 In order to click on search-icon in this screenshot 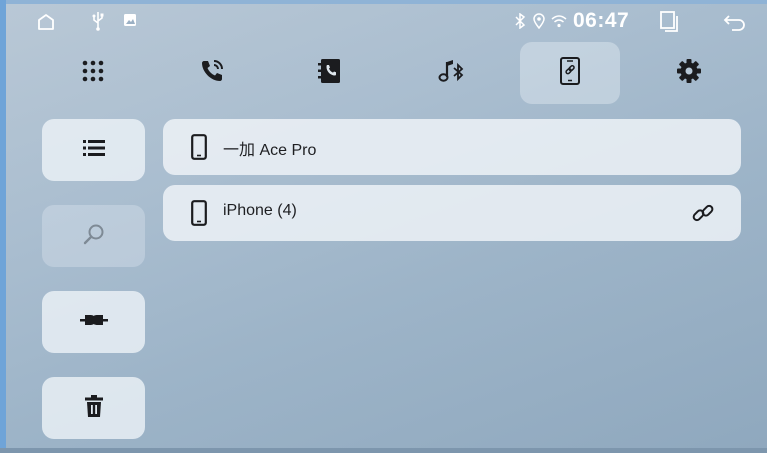, I will do `click(94, 236)`.